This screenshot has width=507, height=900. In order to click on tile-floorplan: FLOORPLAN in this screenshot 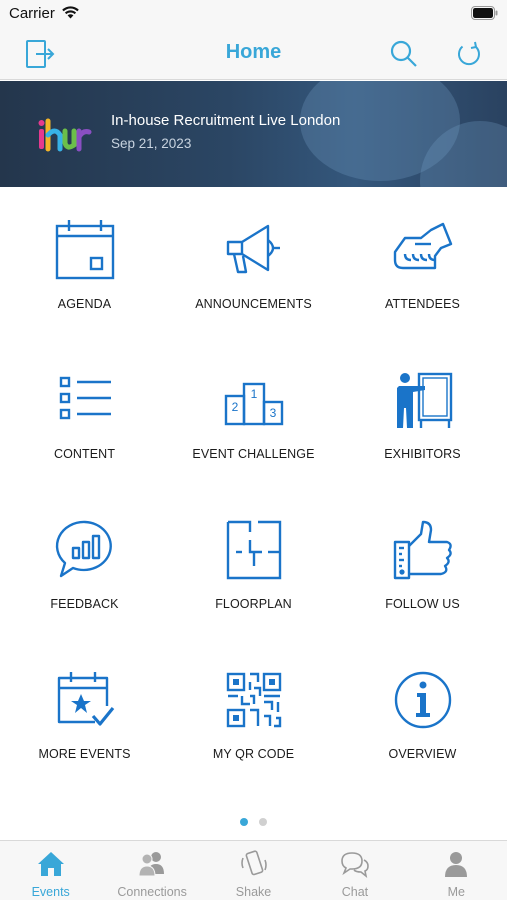, I will do `click(253, 565)`.